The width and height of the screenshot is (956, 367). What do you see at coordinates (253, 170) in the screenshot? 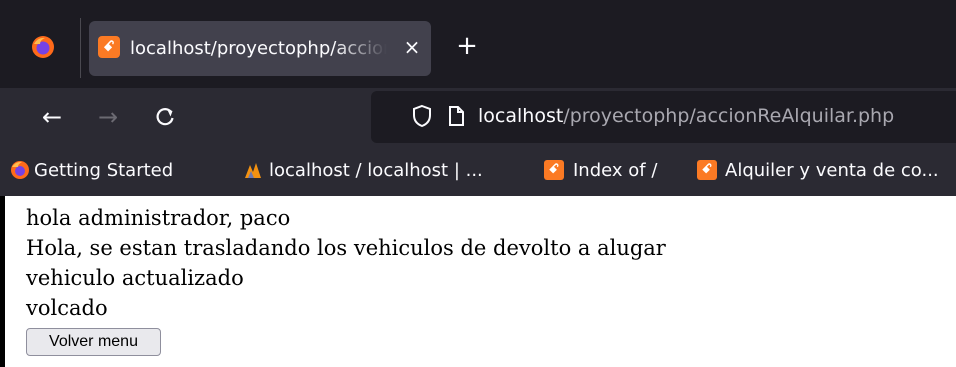
I see `phpmyadmin-icon` at bounding box center [253, 170].